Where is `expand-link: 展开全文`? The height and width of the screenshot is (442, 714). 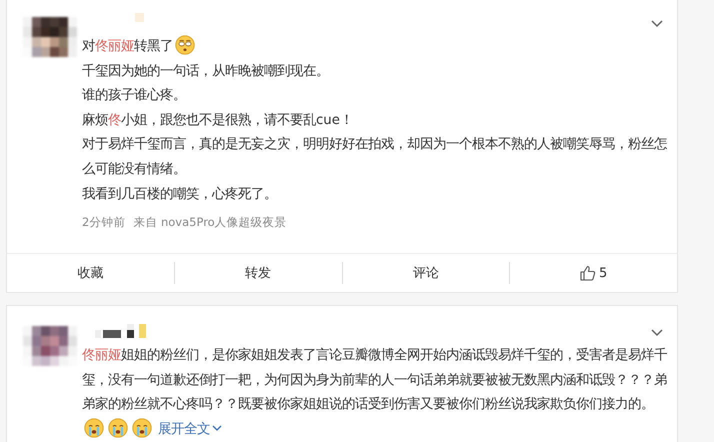
expand-link: 展开全文 is located at coordinates (190, 429).